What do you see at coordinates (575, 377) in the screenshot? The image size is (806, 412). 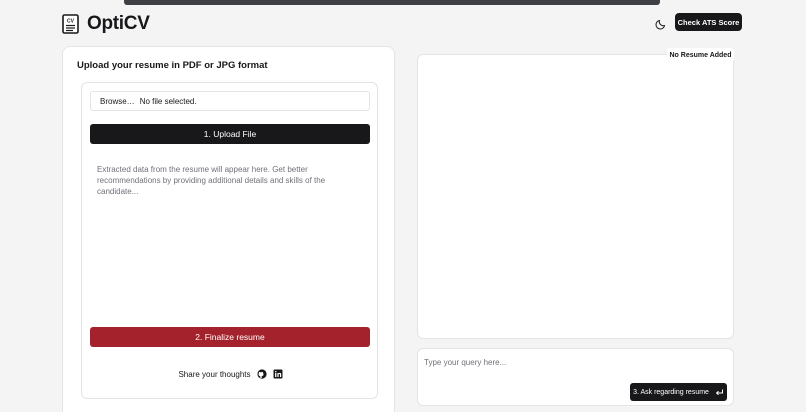 I see `query-box: 3. Ask regarding resume` at bounding box center [575, 377].